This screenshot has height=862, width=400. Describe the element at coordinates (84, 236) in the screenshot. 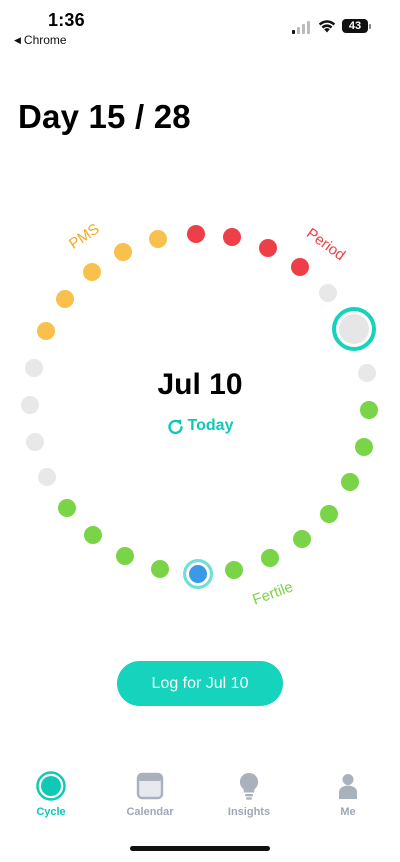

I see `pms-phase-label: PMS` at that location.